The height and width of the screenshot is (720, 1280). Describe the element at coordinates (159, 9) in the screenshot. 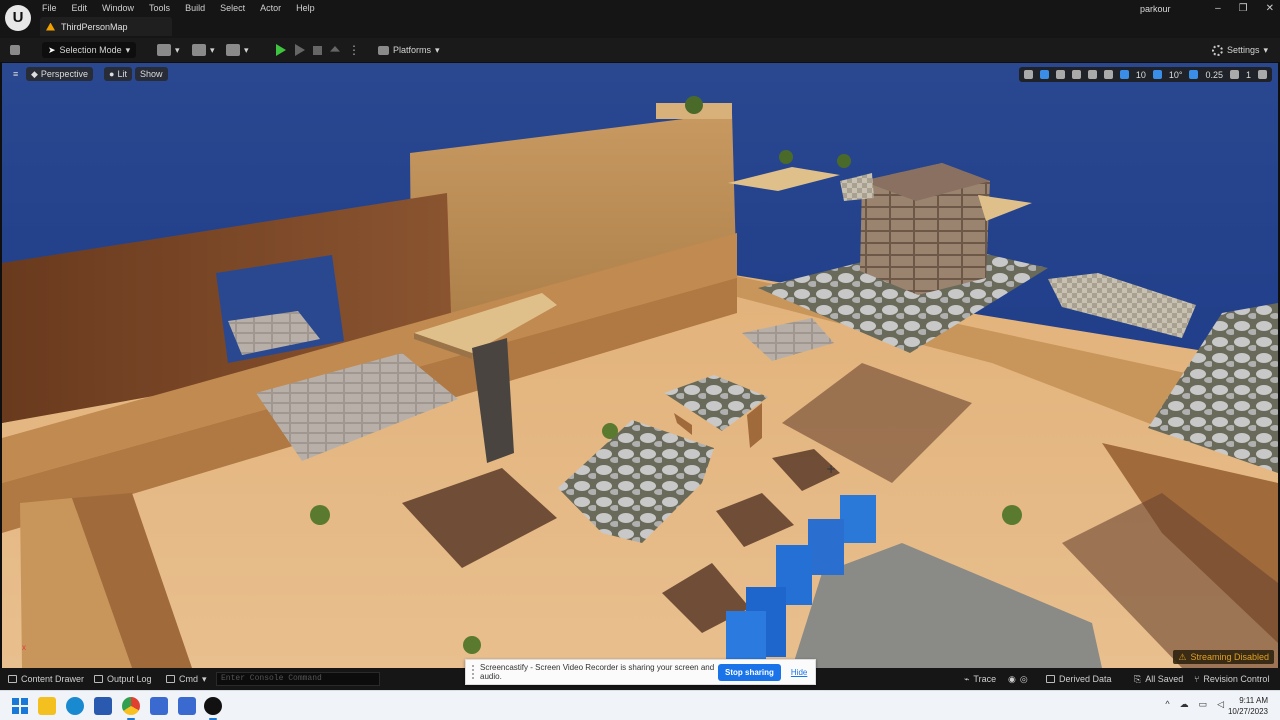

I see `menu-tools: Tools` at that location.